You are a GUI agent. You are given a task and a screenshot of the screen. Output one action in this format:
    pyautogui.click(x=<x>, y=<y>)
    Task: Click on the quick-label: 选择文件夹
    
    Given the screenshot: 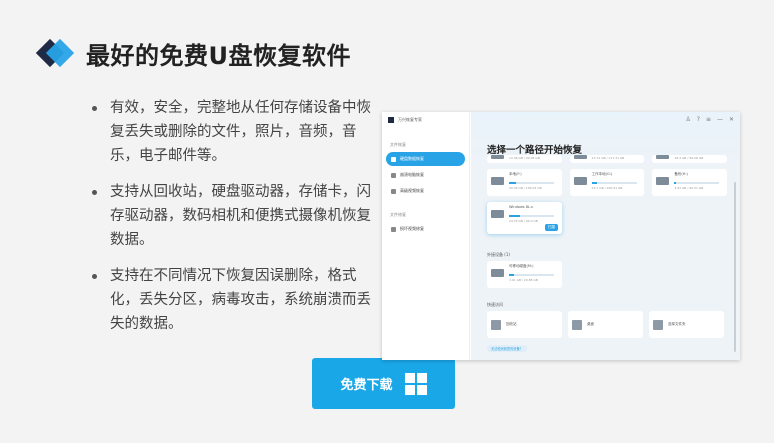 What is the action you would take?
    pyautogui.click(x=677, y=324)
    